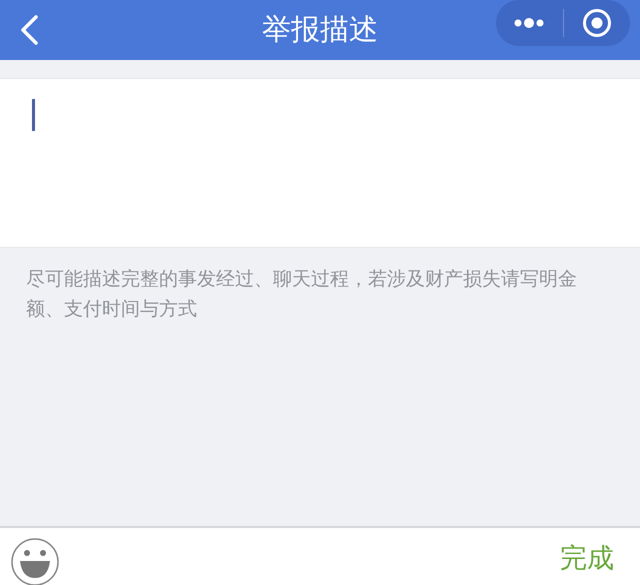 The height and width of the screenshot is (585, 640). I want to click on more-icon, so click(529, 23).